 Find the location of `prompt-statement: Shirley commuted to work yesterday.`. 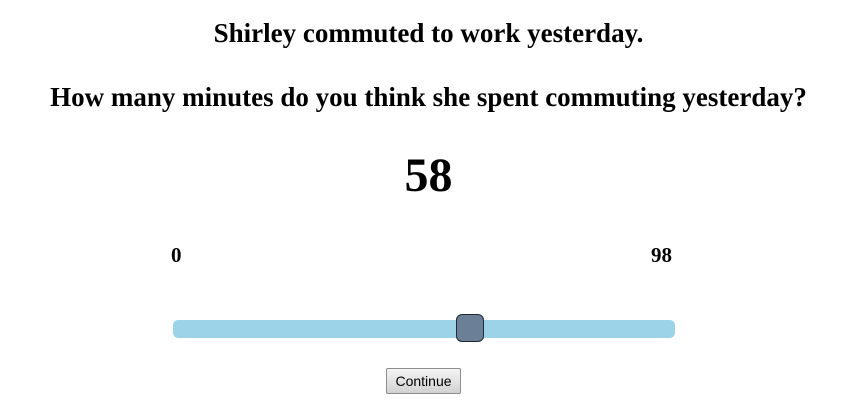

prompt-statement: Shirley commuted to work yesterday. is located at coordinates (428, 33).